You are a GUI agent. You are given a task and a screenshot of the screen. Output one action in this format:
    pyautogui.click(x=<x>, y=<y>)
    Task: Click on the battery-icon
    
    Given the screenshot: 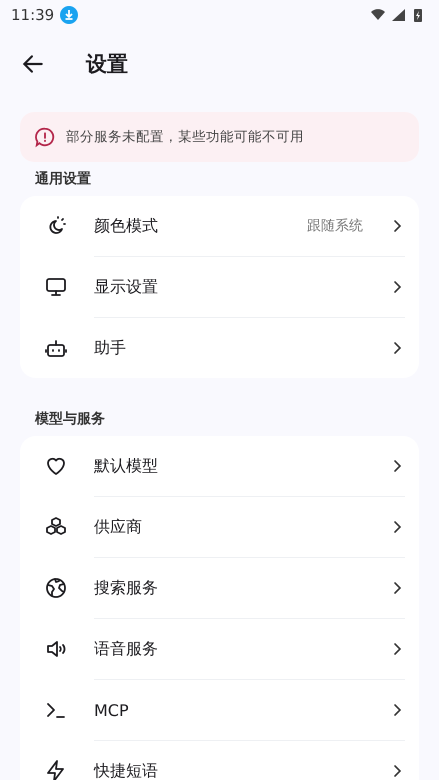 What is the action you would take?
    pyautogui.click(x=418, y=15)
    